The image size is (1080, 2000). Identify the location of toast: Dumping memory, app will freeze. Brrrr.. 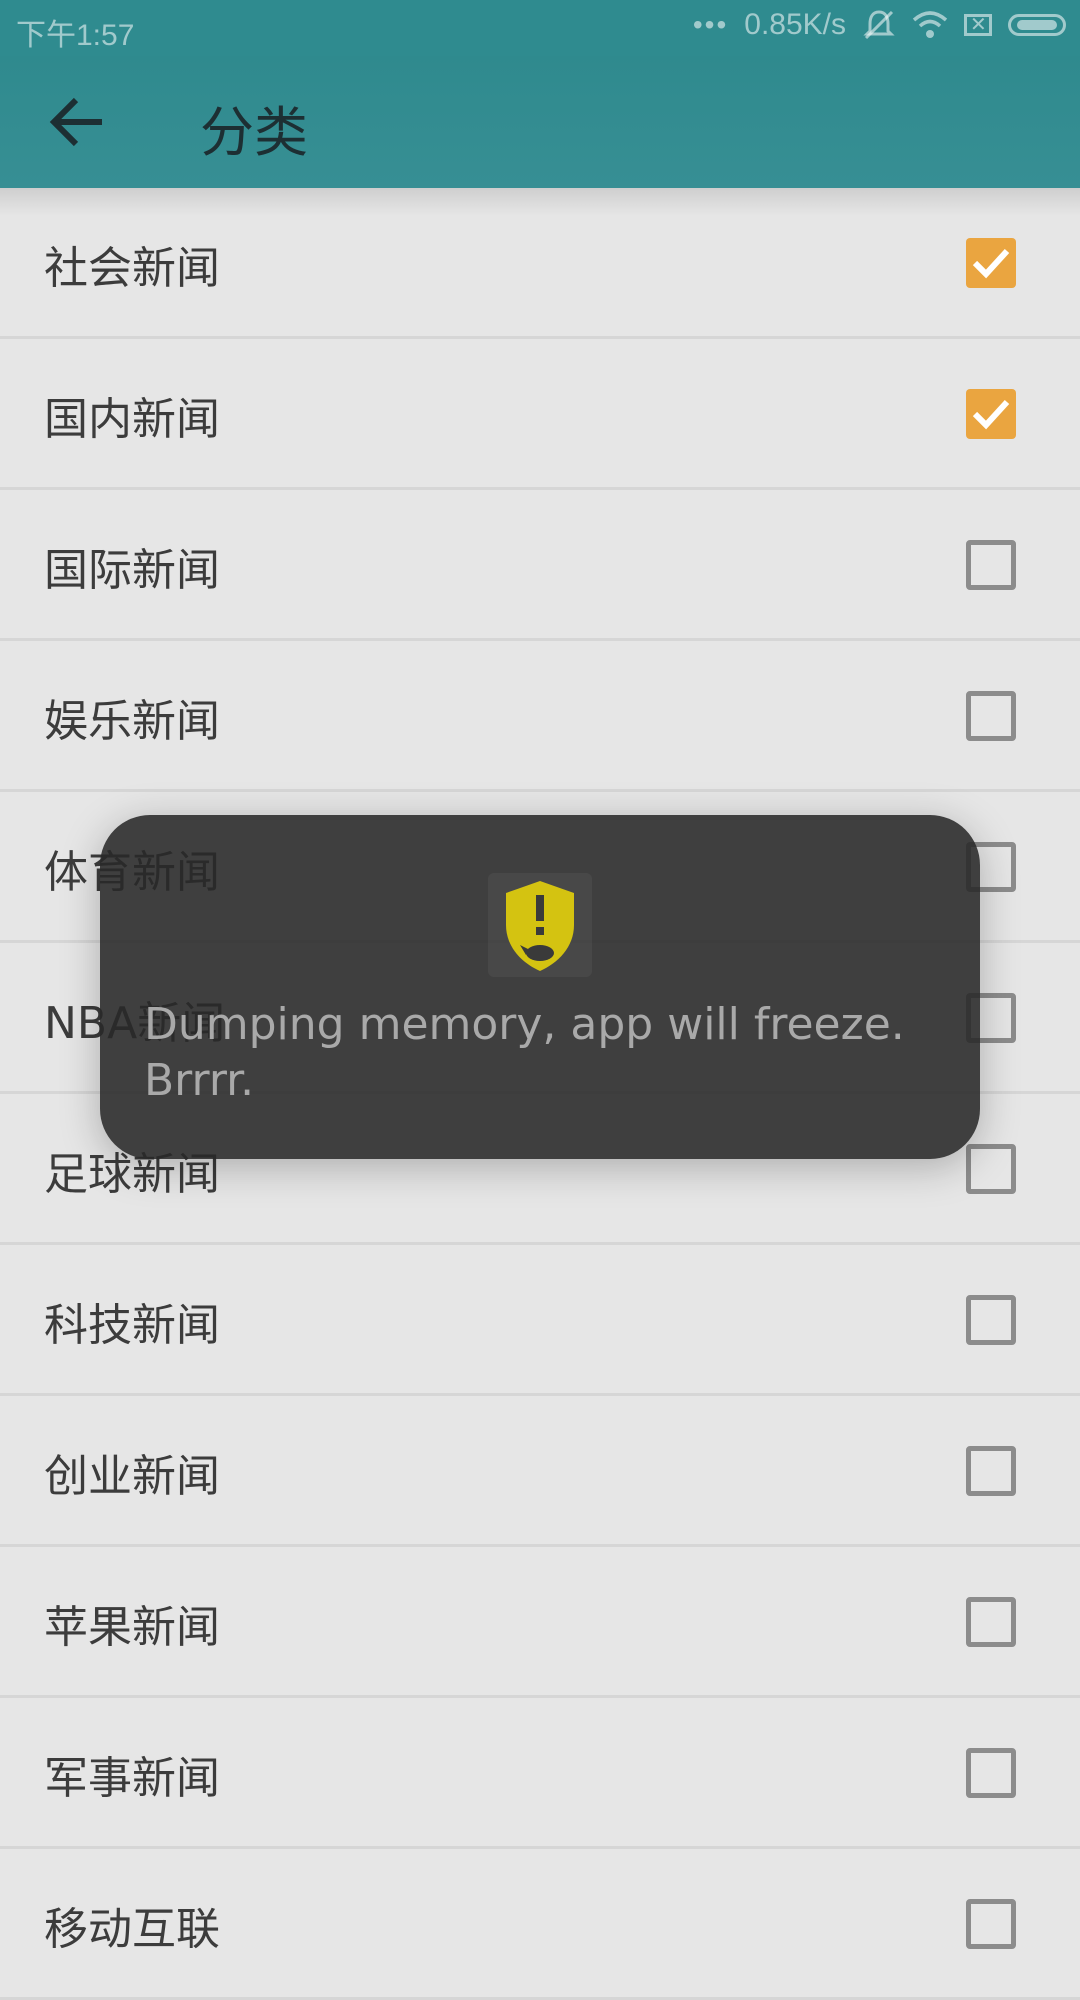
(540, 987).